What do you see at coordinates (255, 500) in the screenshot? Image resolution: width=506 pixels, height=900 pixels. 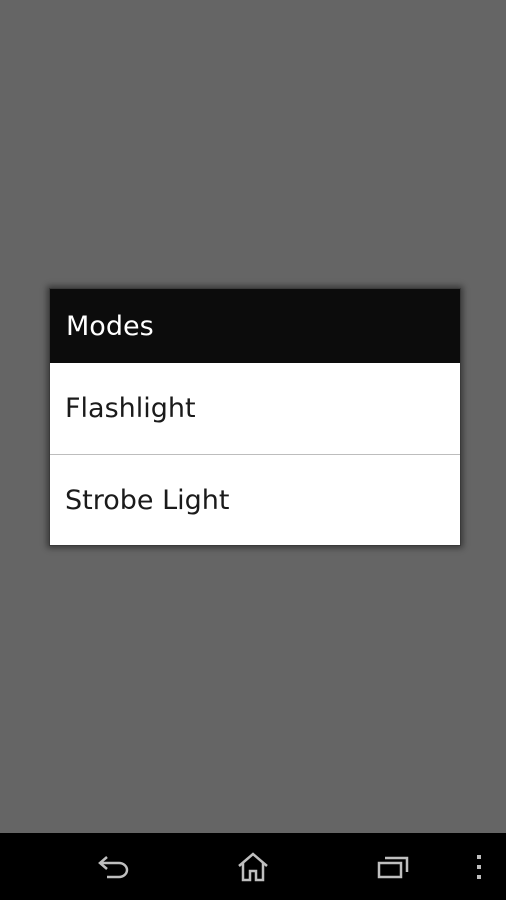 I see `mode-item-strobe-light: Strobe Light` at bounding box center [255, 500].